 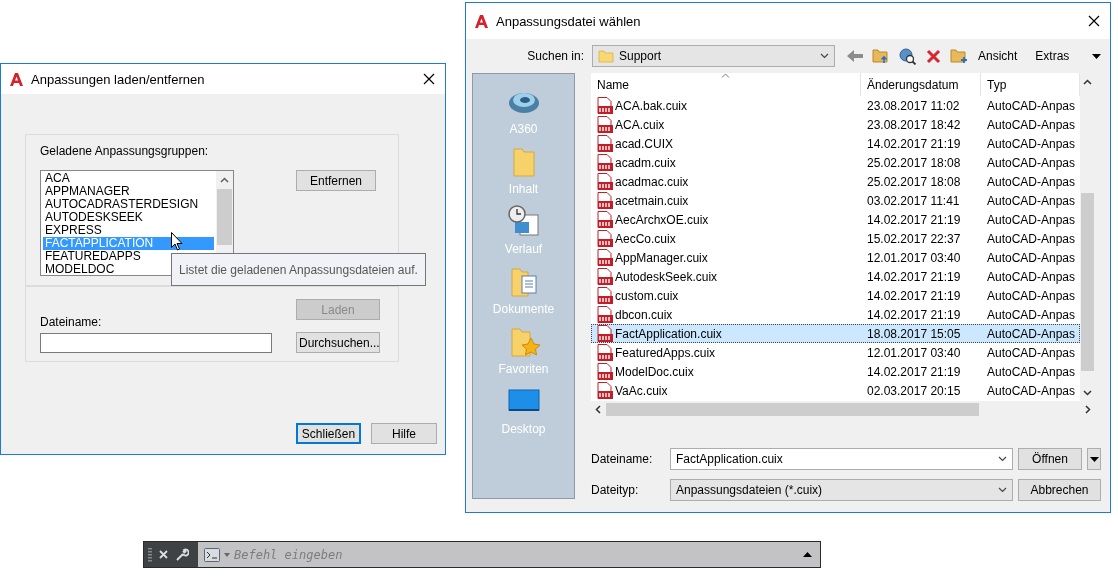 I want to click on date-cell-text: 18.08.2017 15:05, so click(x=914, y=333).